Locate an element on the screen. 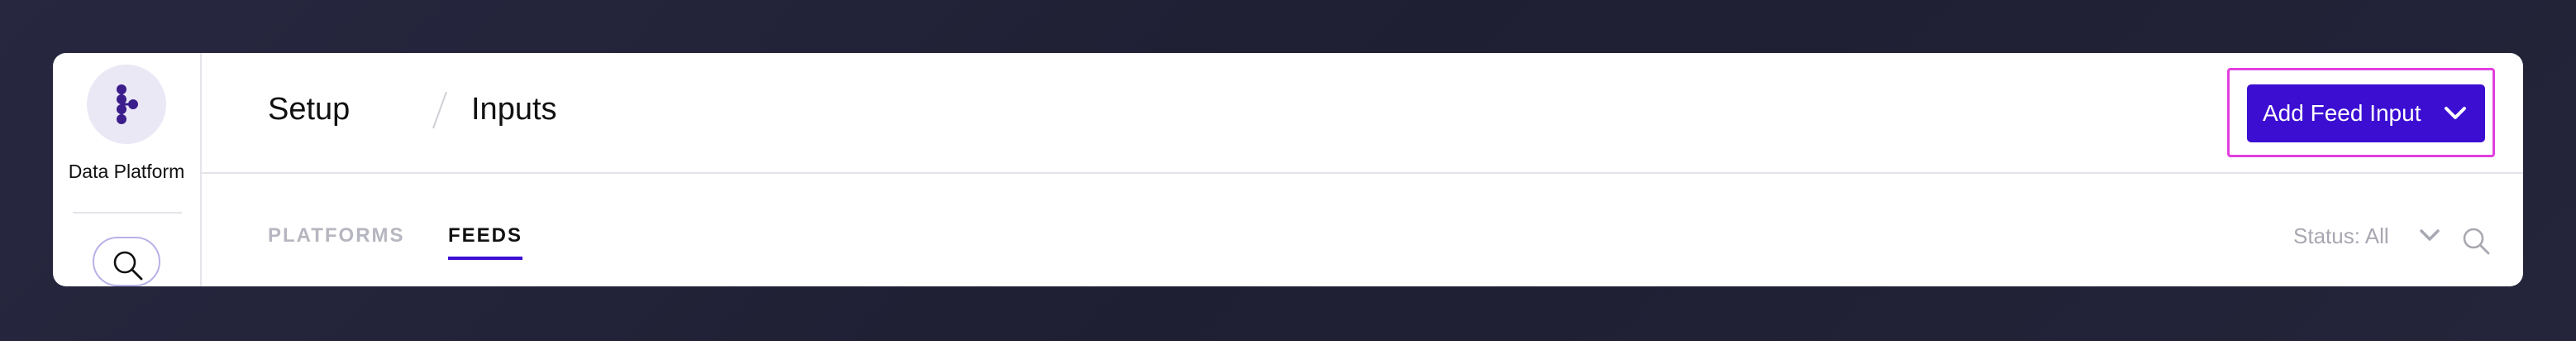 The image size is (2576, 341). status-filter-dropdown: Status: All is located at coordinates (2366, 235).